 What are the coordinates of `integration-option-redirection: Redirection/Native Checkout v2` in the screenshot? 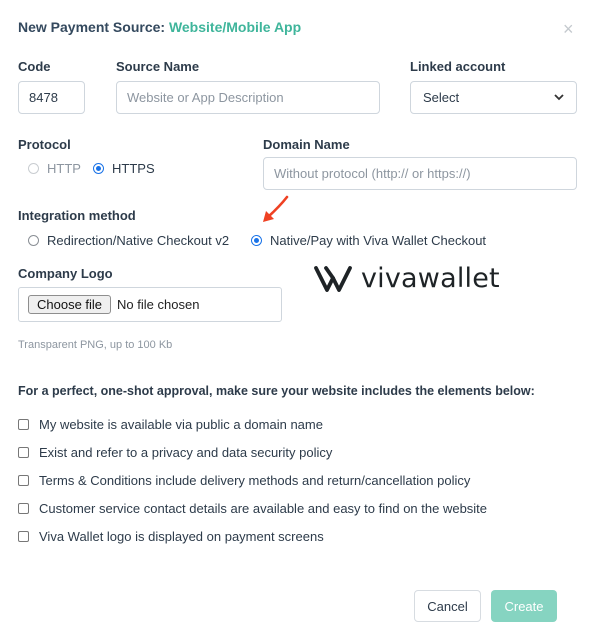 It's located at (128, 240).